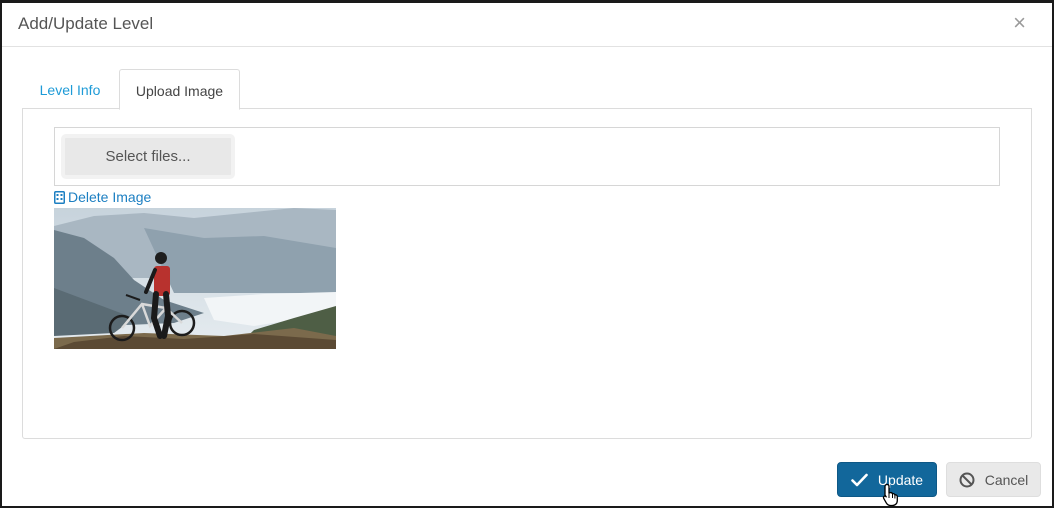 The image size is (1058, 512). I want to click on delete-image-link: Delete Image, so click(102, 197).